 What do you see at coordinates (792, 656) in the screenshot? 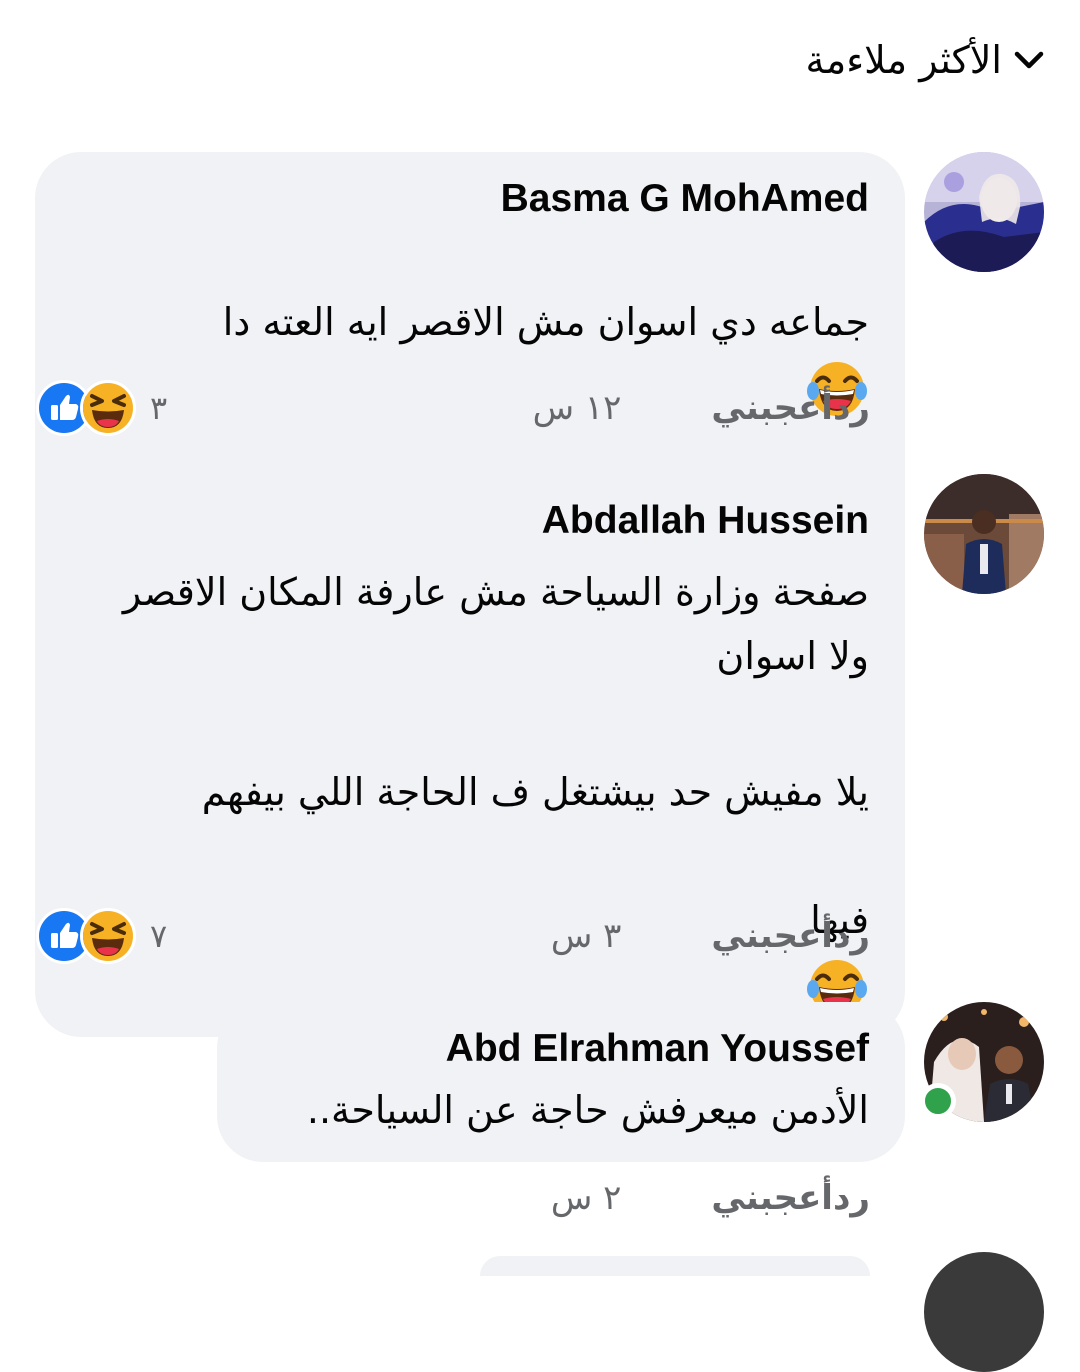
I see `comment-text-line: ولا اسوان` at bounding box center [792, 656].